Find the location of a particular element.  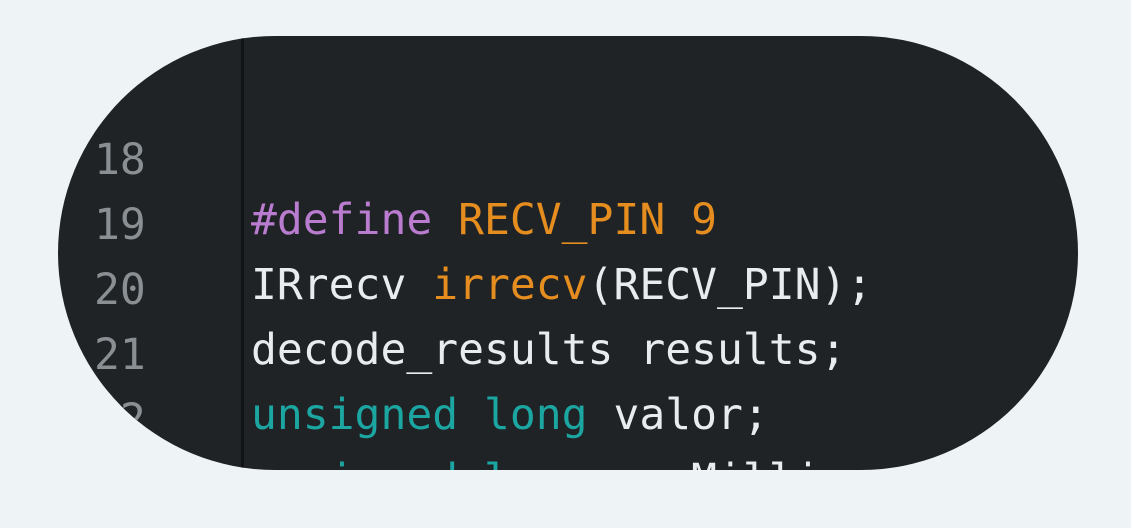

identifier-token: preMillis; is located at coordinates (742, 462).